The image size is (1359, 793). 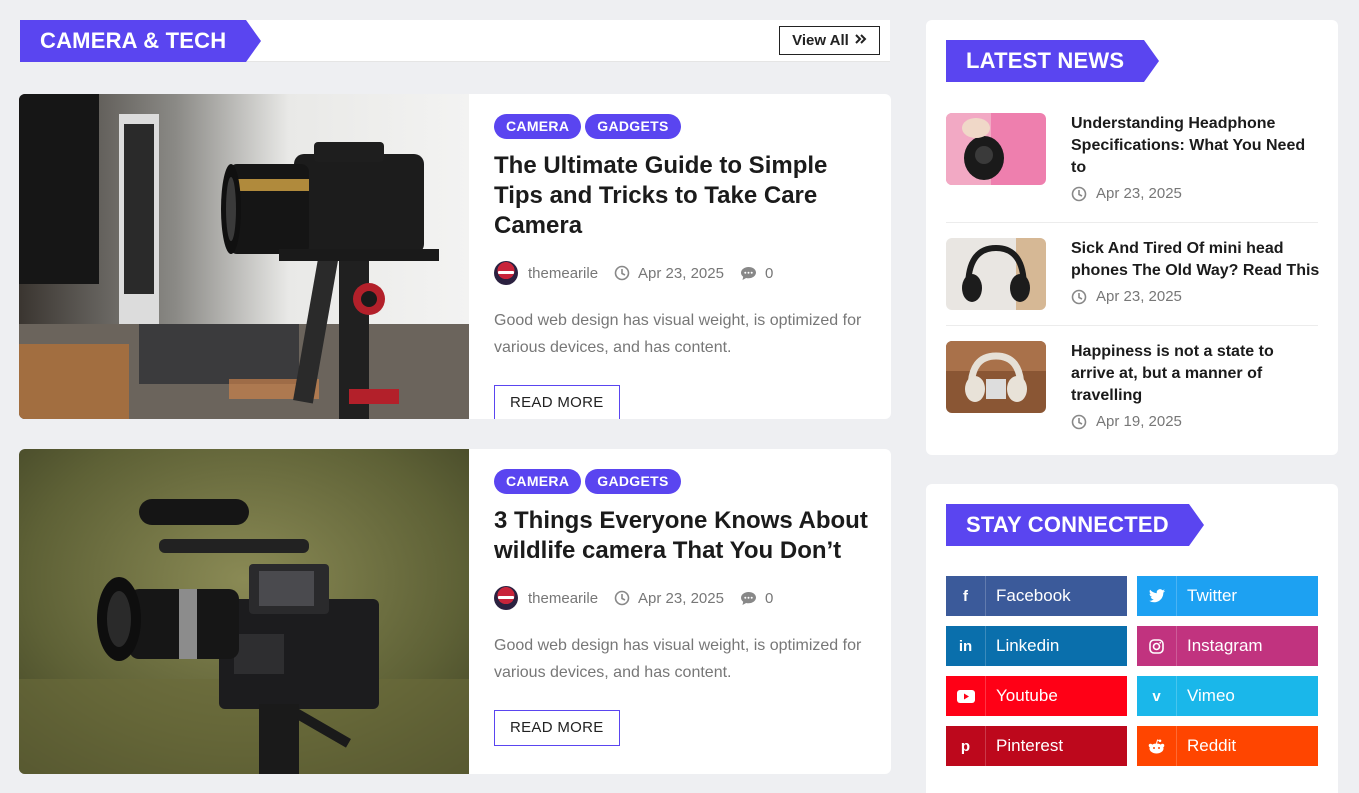 I want to click on vimeo-icon: v, so click(x=1157, y=696).